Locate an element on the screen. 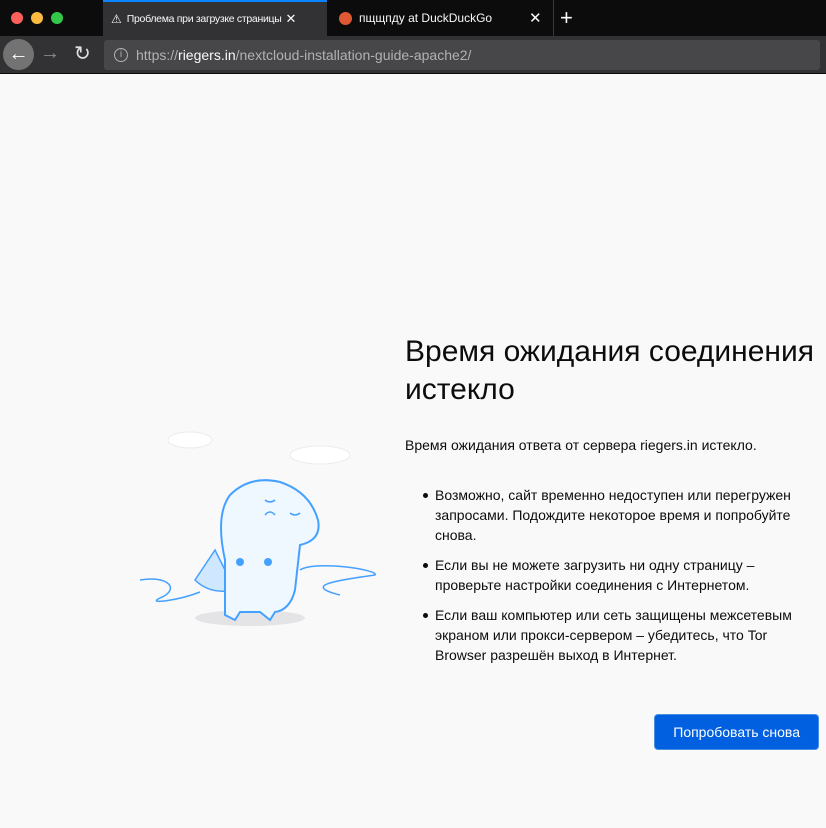 This screenshot has width=826, height=828. close-window-button is located at coordinates (17, 18).